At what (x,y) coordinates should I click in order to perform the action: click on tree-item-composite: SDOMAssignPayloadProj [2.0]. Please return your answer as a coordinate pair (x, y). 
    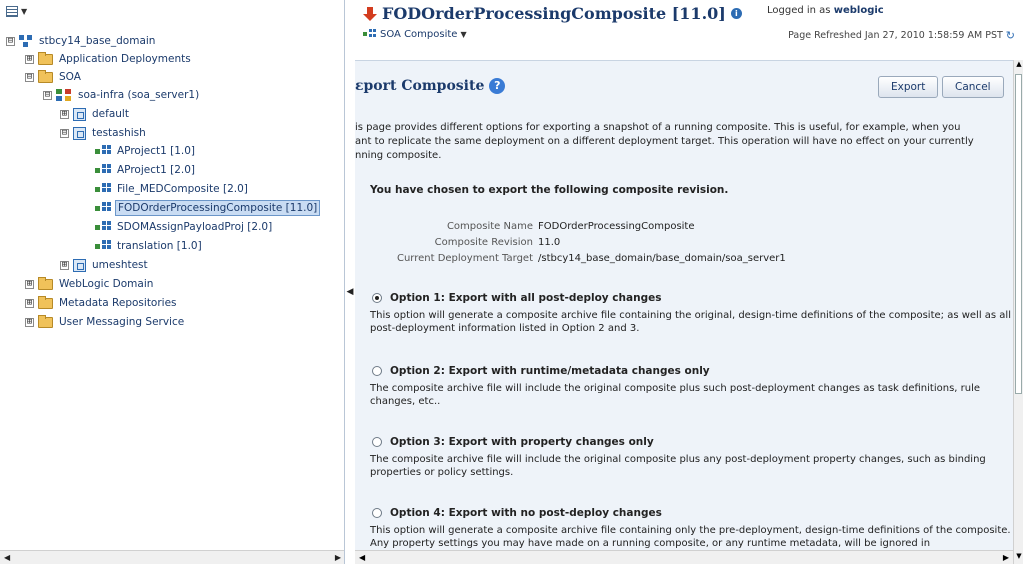
    Looking at the image, I should click on (184, 227).